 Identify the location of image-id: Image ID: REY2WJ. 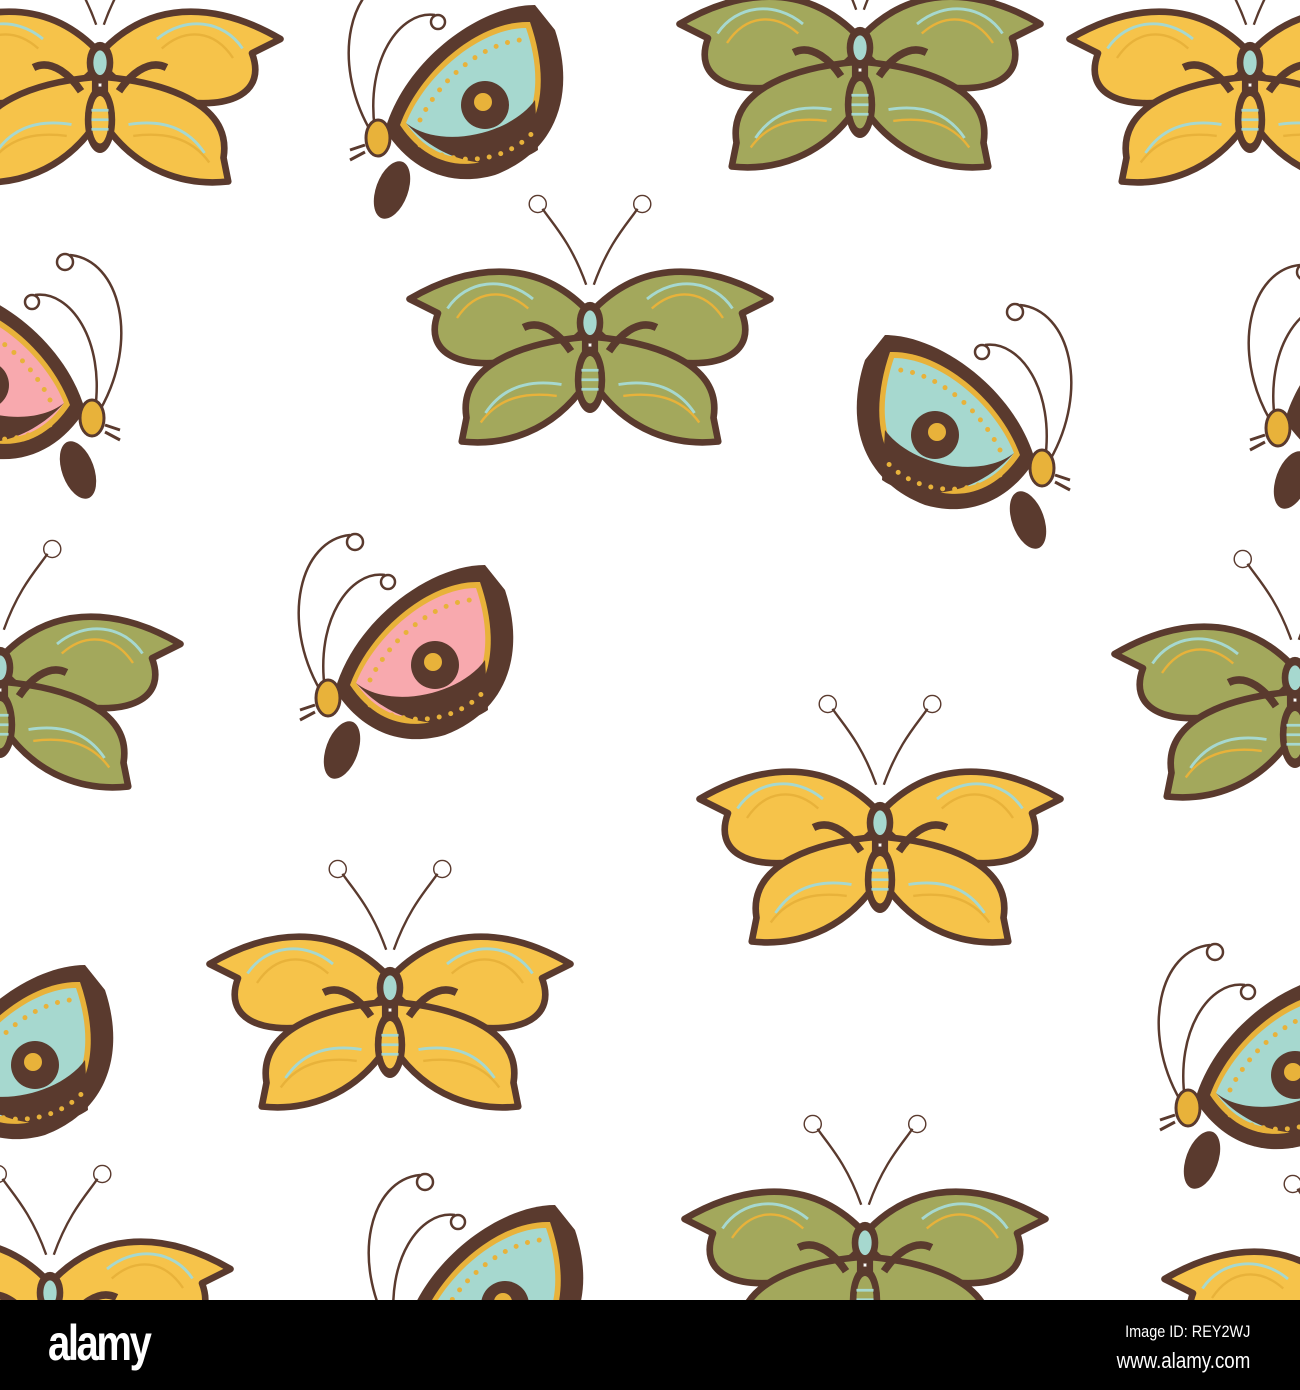
(1187, 1331).